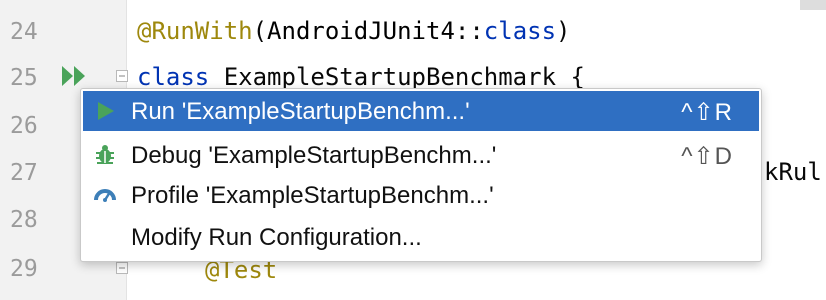 This screenshot has height=300, width=826. I want to click on menu-item-profile: Profile 'ExampleStartupBenchm...', so click(421, 195).